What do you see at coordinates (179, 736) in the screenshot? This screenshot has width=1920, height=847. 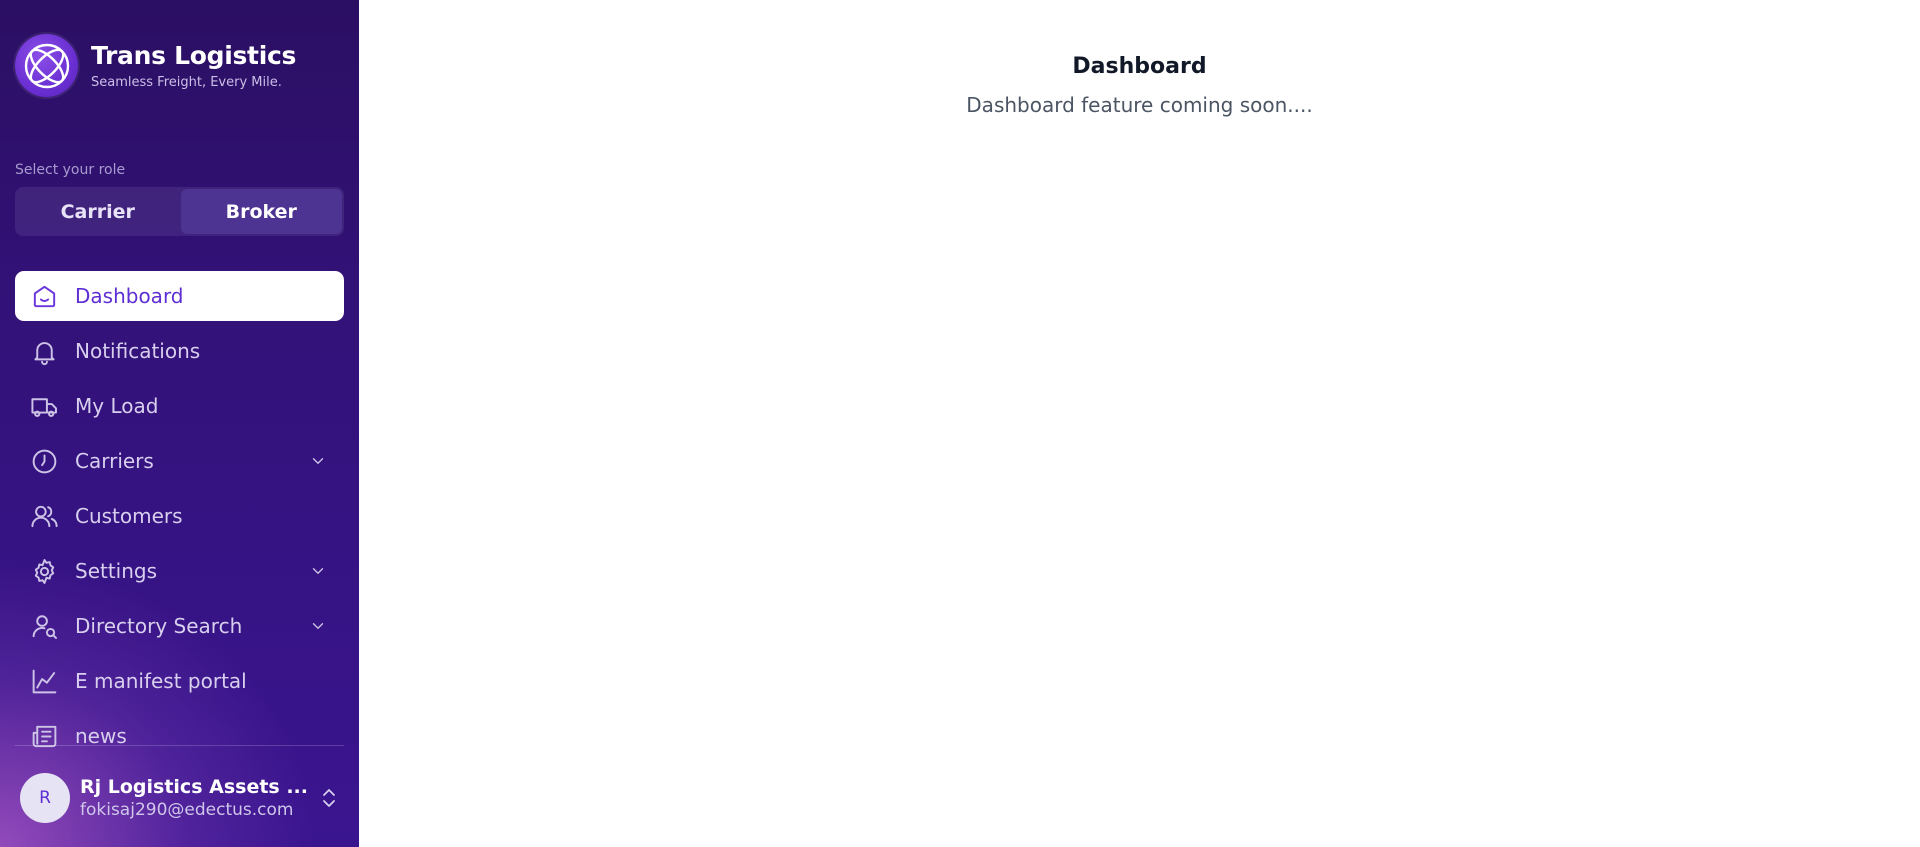 I see `sidebar-item-news: news` at bounding box center [179, 736].